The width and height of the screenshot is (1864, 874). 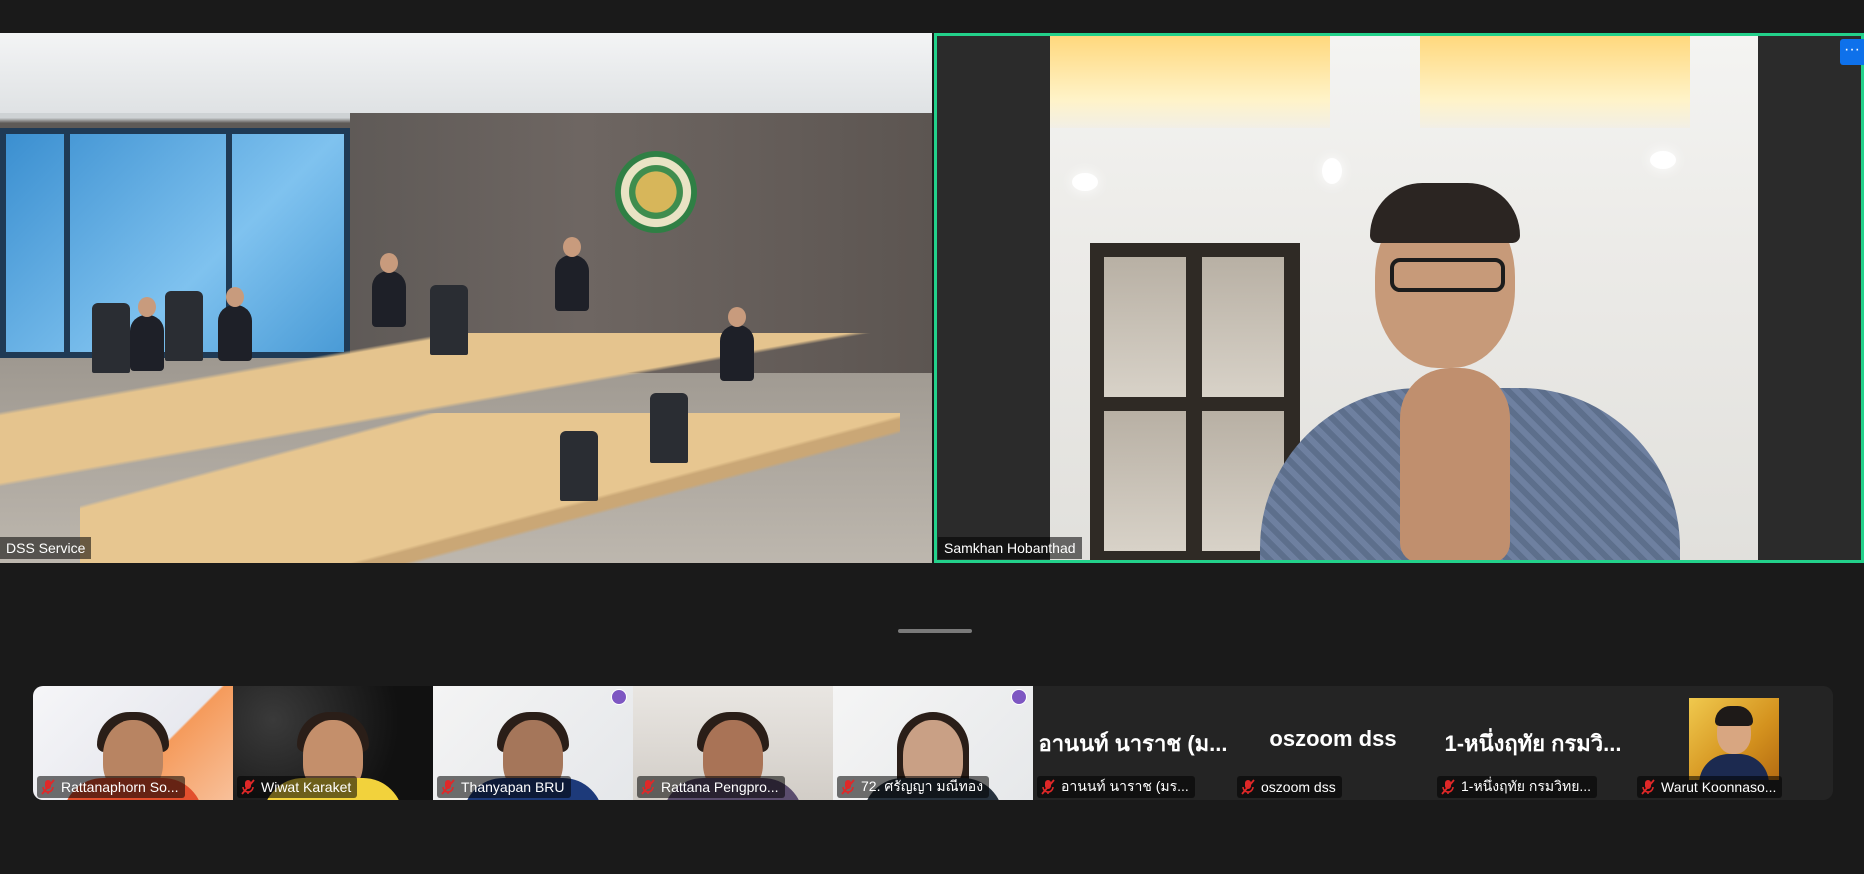 I want to click on bottom-area, so click(x=932, y=847).